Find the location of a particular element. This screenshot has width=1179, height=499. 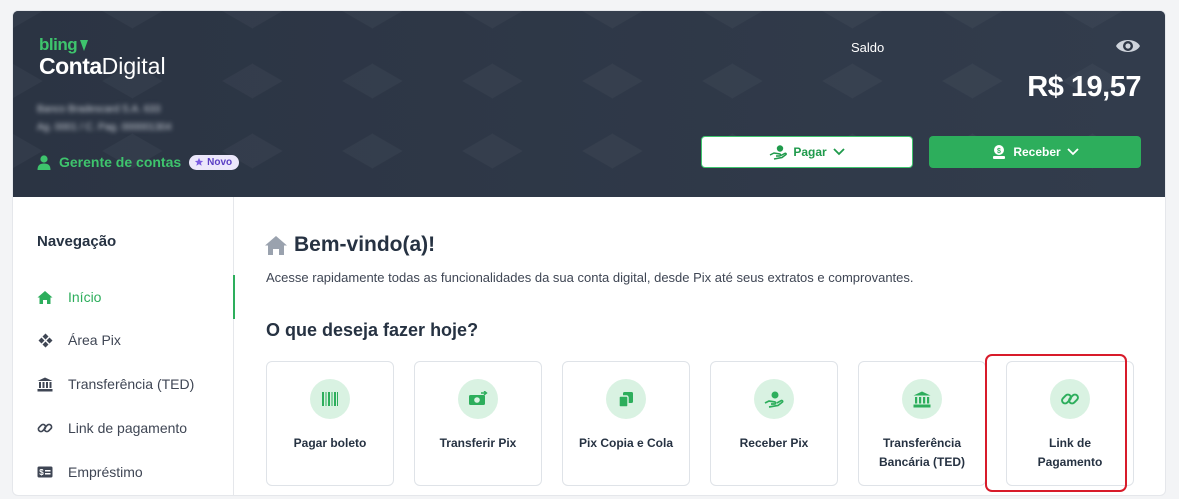

manager-label: Gerente de contas is located at coordinates (120, 162).